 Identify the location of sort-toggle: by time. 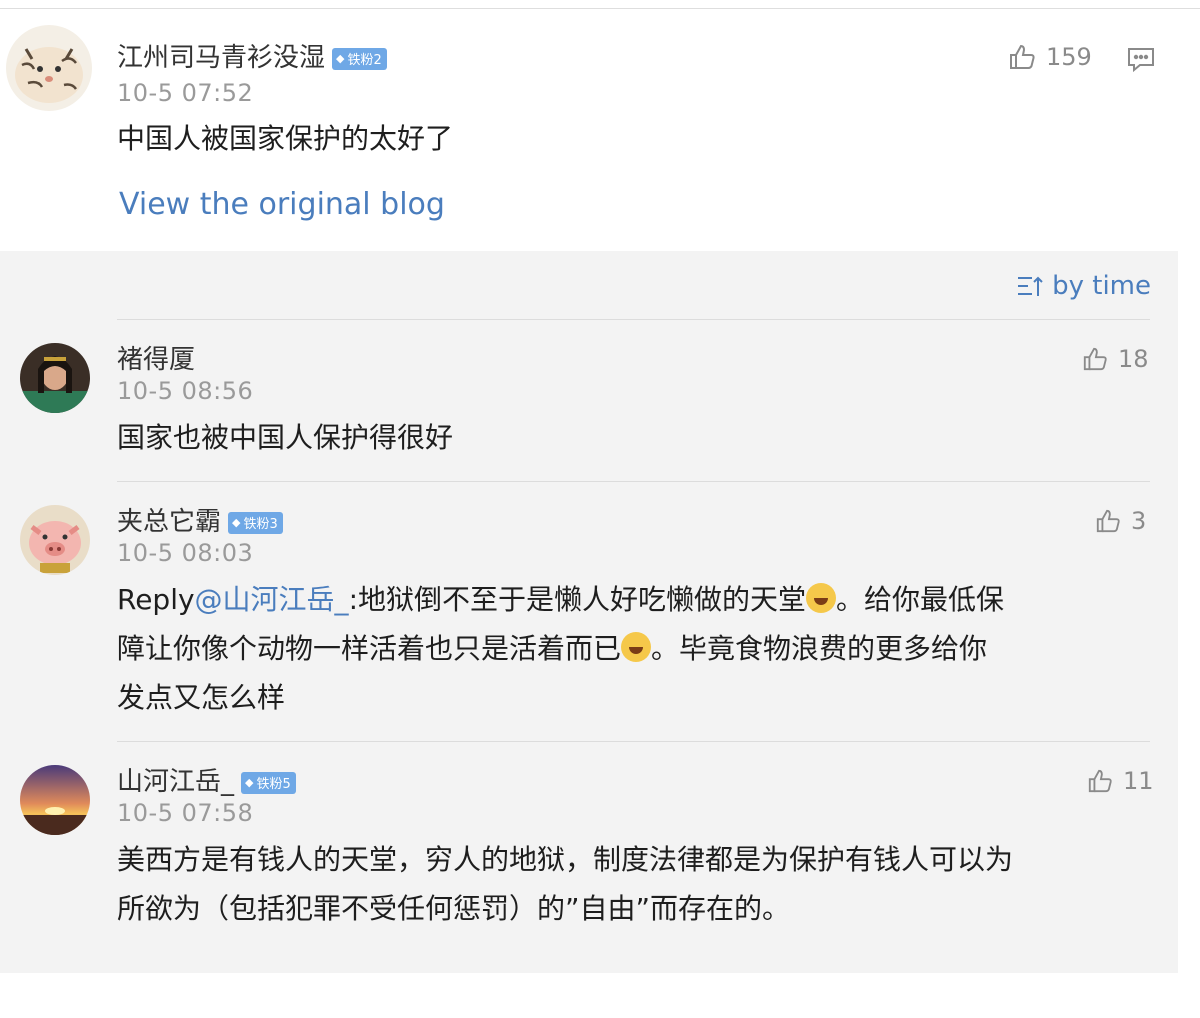
(1083, 286).